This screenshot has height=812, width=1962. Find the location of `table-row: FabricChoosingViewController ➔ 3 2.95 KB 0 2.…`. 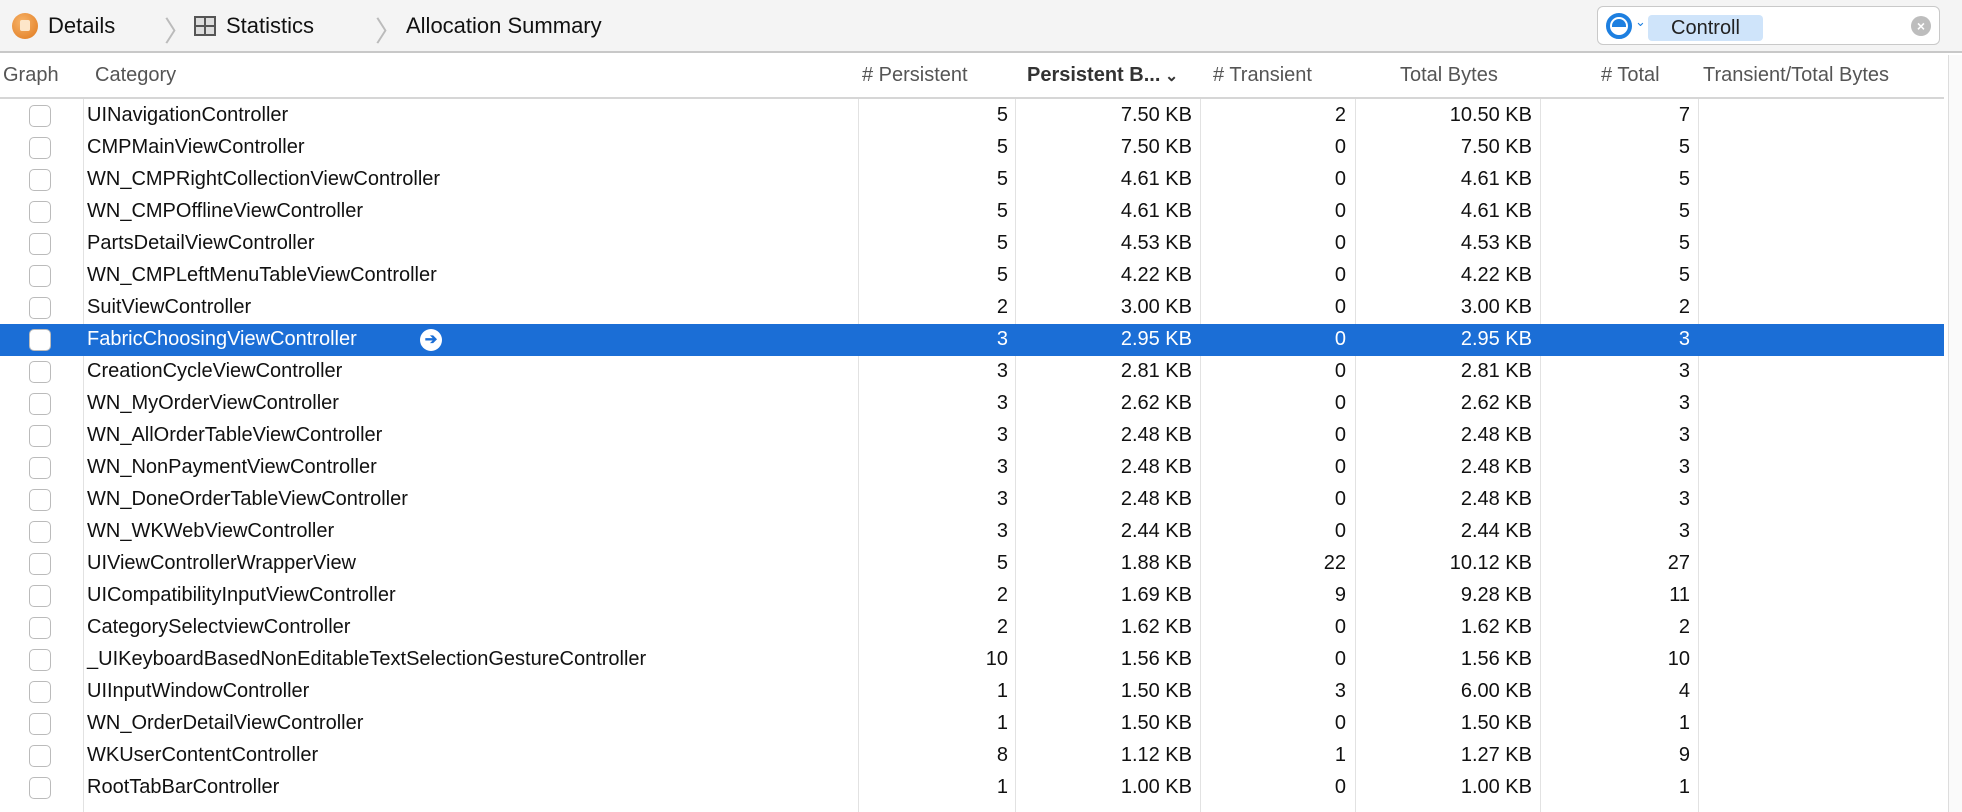

table-row: FabricChoosingViewController ➔ 3 2.95 KB 0 2.… is located at coordinates (972, 340).